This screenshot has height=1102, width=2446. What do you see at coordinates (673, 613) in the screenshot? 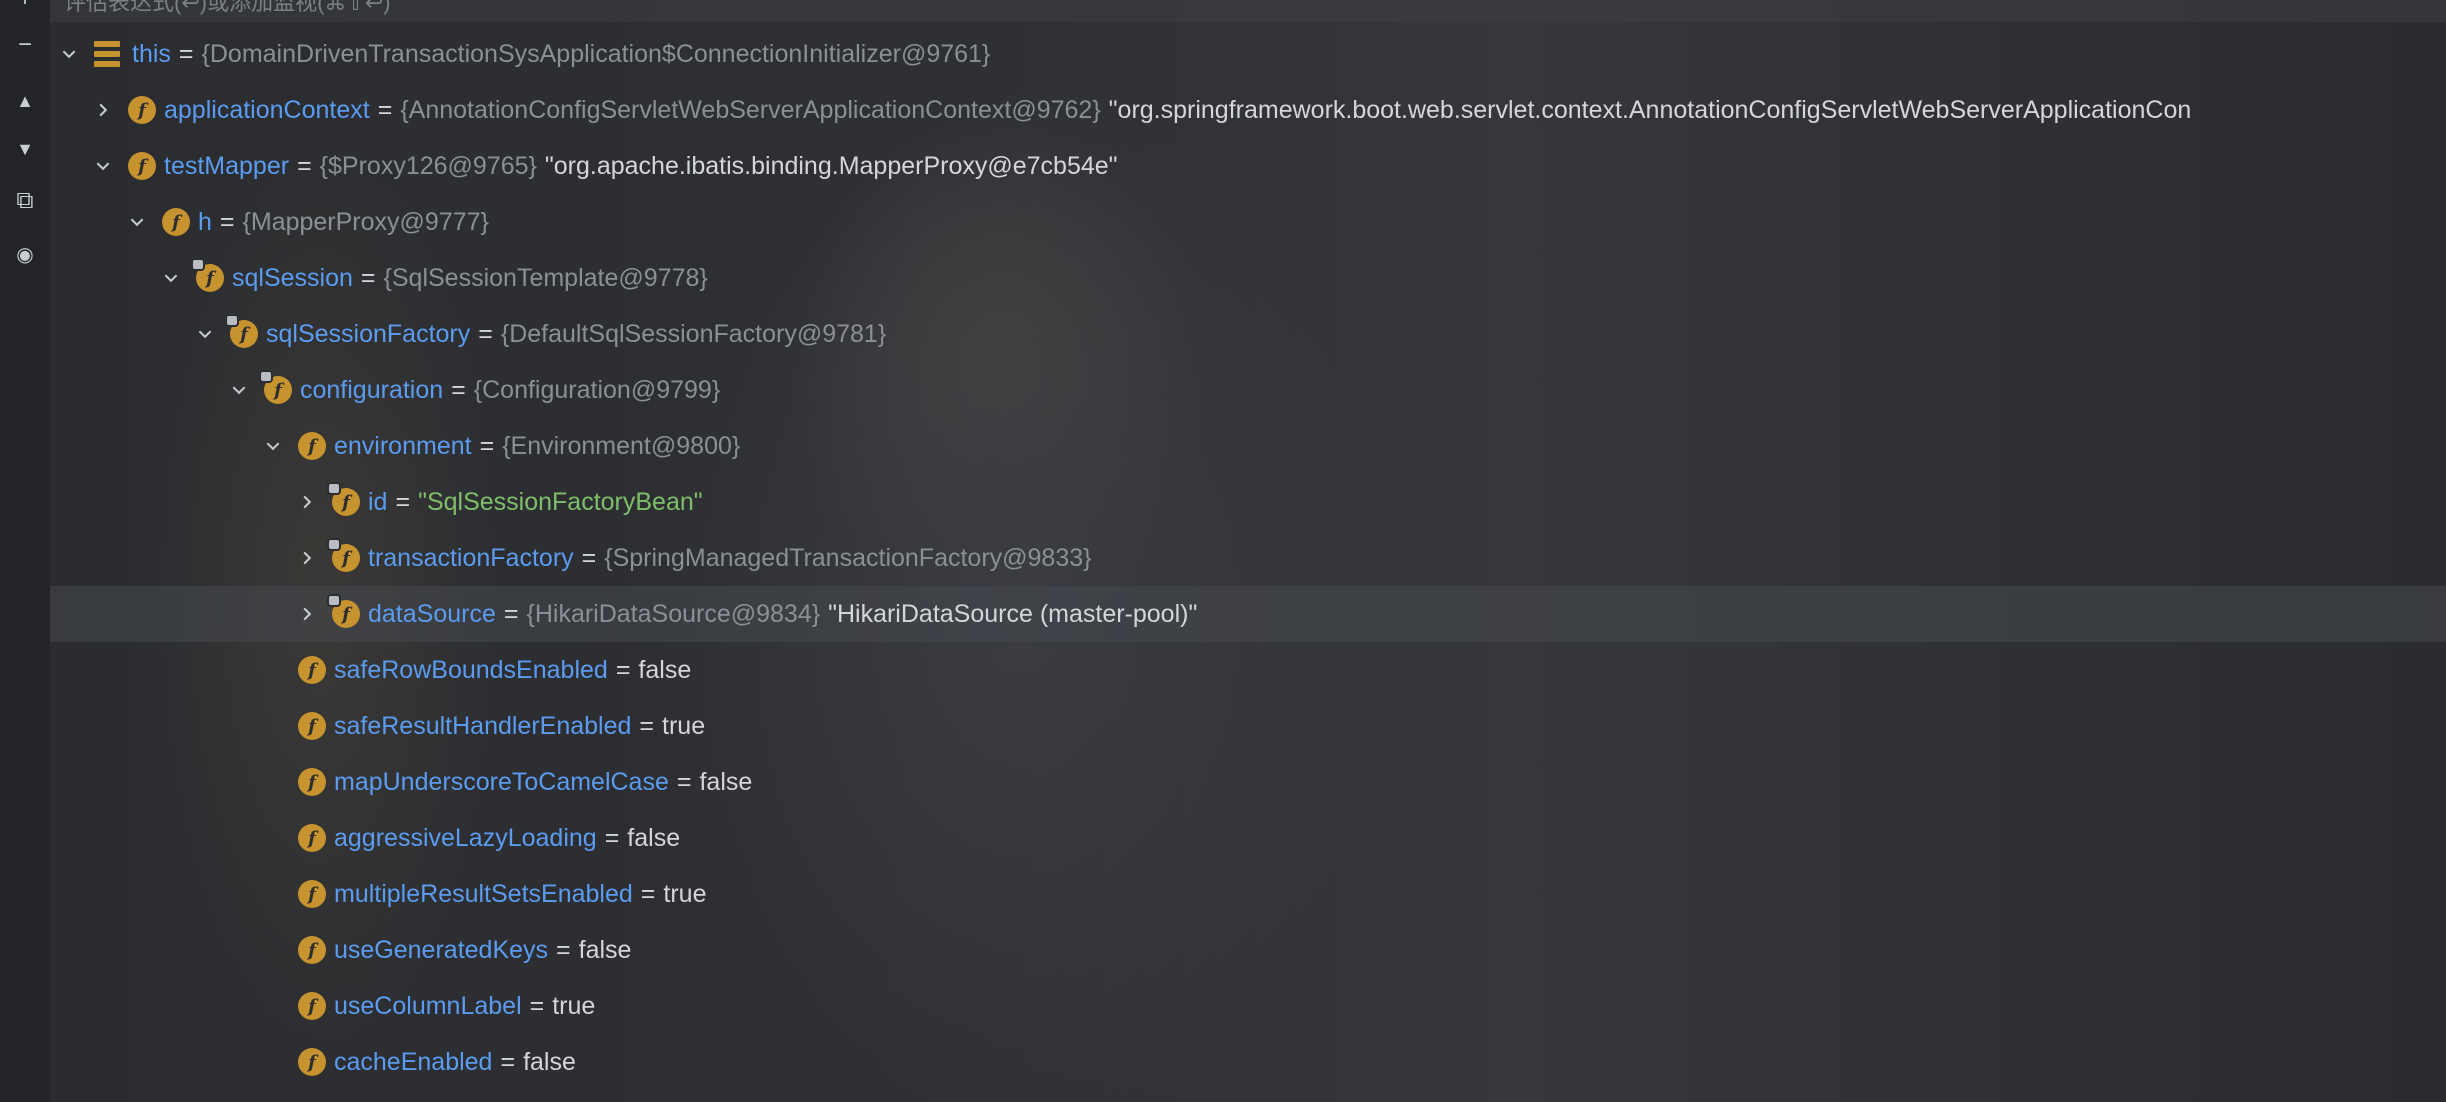
I see `object-reference: {HikariDataSource@9834}` at bounding box center [673, 613].